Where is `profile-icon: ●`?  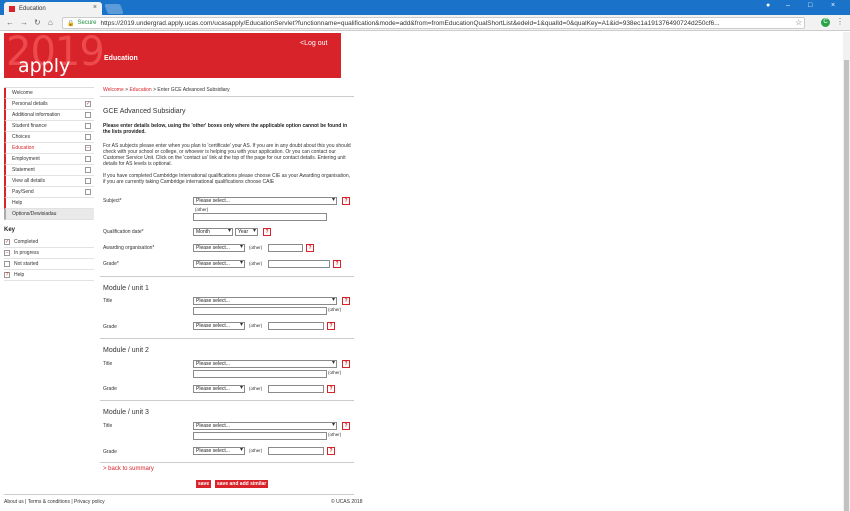
profile-icon: ● is located at coordinates (768, 5).